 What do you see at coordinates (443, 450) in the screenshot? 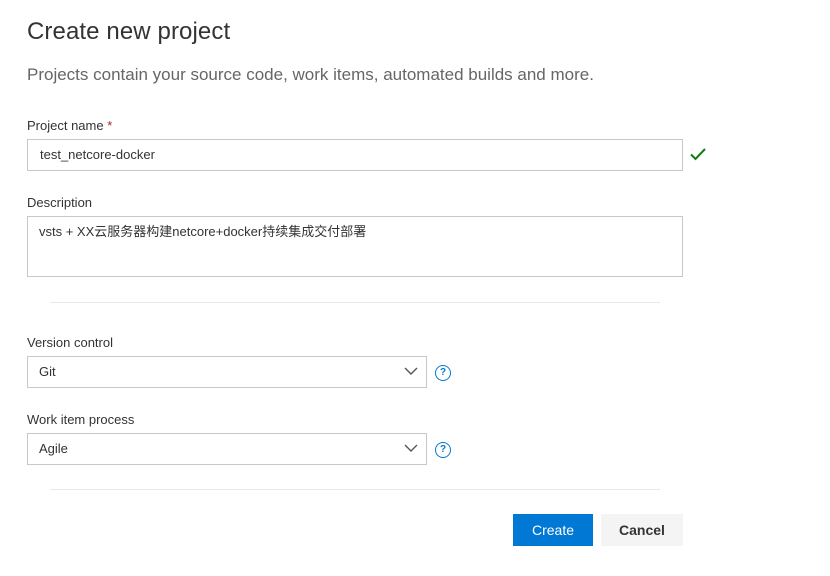
I see `work-item-process-help-icon: ?` at bounding box center [443, 450].